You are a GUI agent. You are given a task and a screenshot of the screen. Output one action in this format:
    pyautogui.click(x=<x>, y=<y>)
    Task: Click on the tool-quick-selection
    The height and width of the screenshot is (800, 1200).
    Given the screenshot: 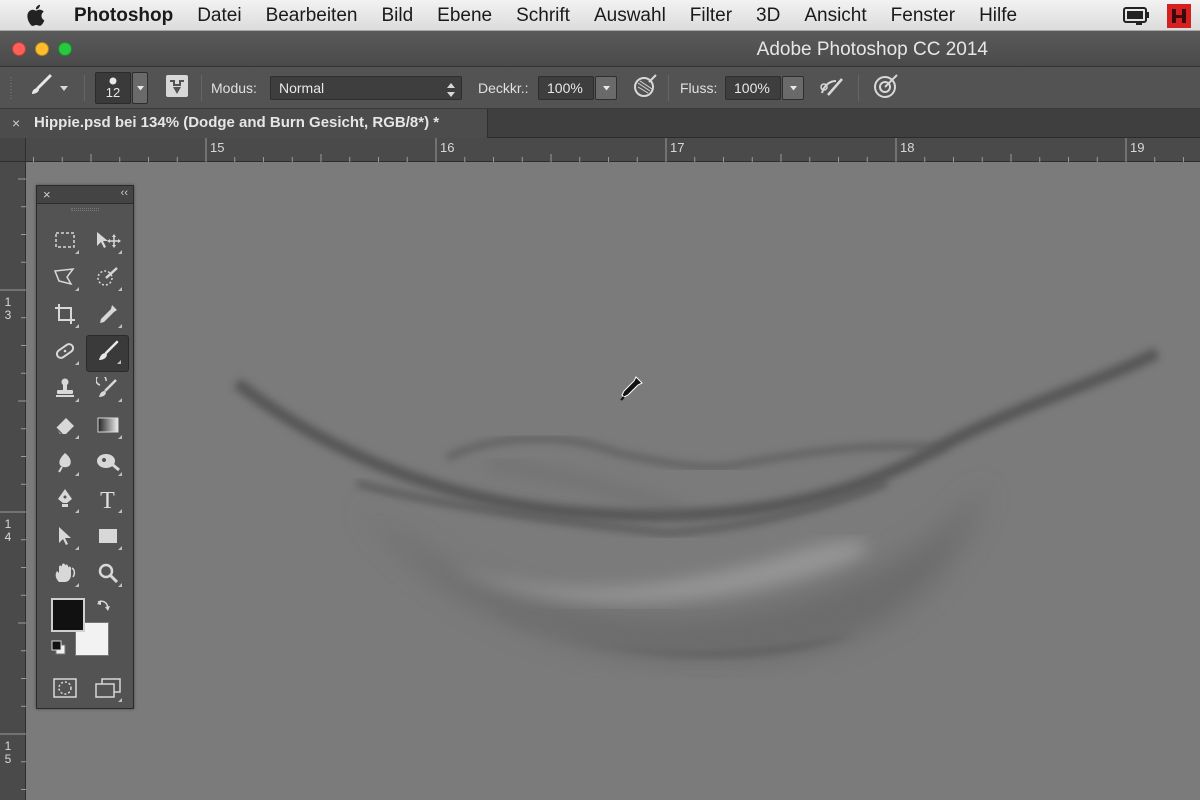 What is the action you would take?
    pyautogui.click(x=107, y=279)
    